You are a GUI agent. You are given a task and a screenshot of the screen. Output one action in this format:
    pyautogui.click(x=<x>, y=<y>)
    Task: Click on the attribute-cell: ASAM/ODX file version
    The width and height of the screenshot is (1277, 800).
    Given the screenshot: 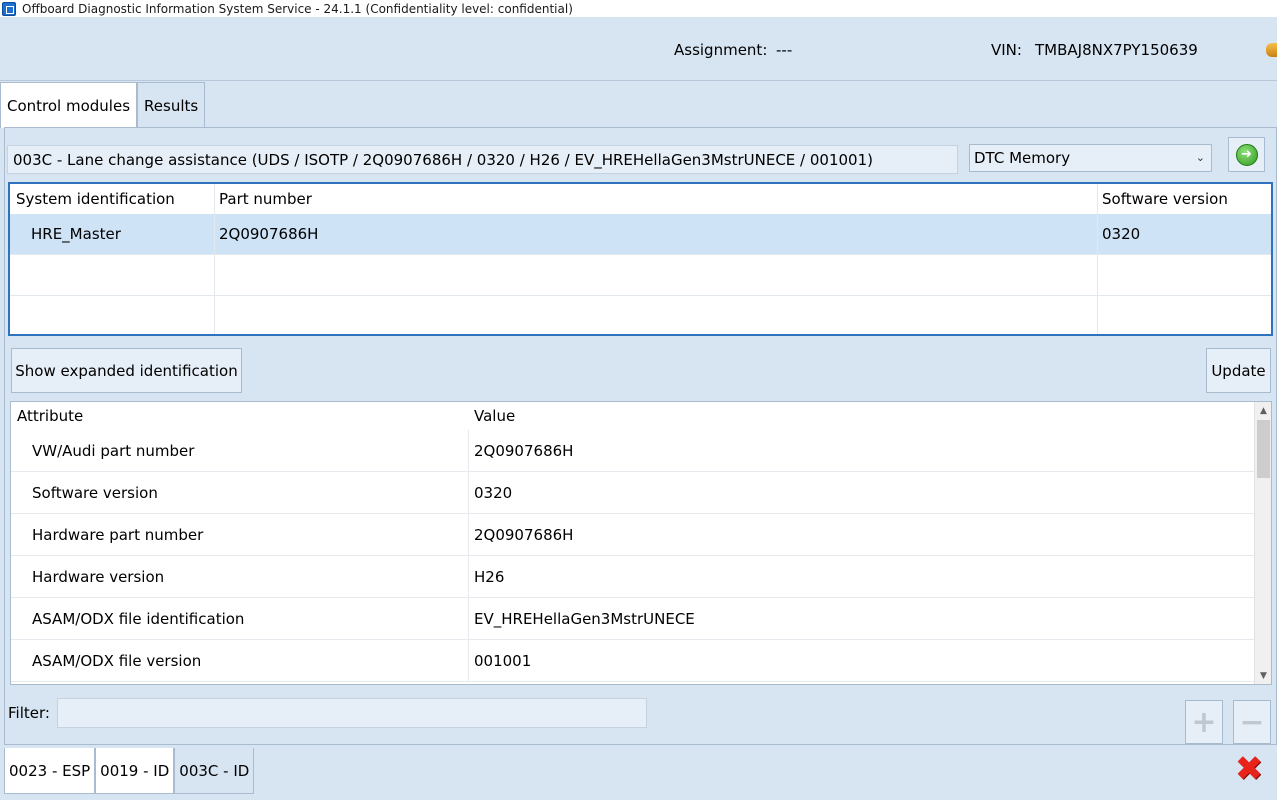 What is the action you would take?
    pyautogui.click(x=240, y=660)
    